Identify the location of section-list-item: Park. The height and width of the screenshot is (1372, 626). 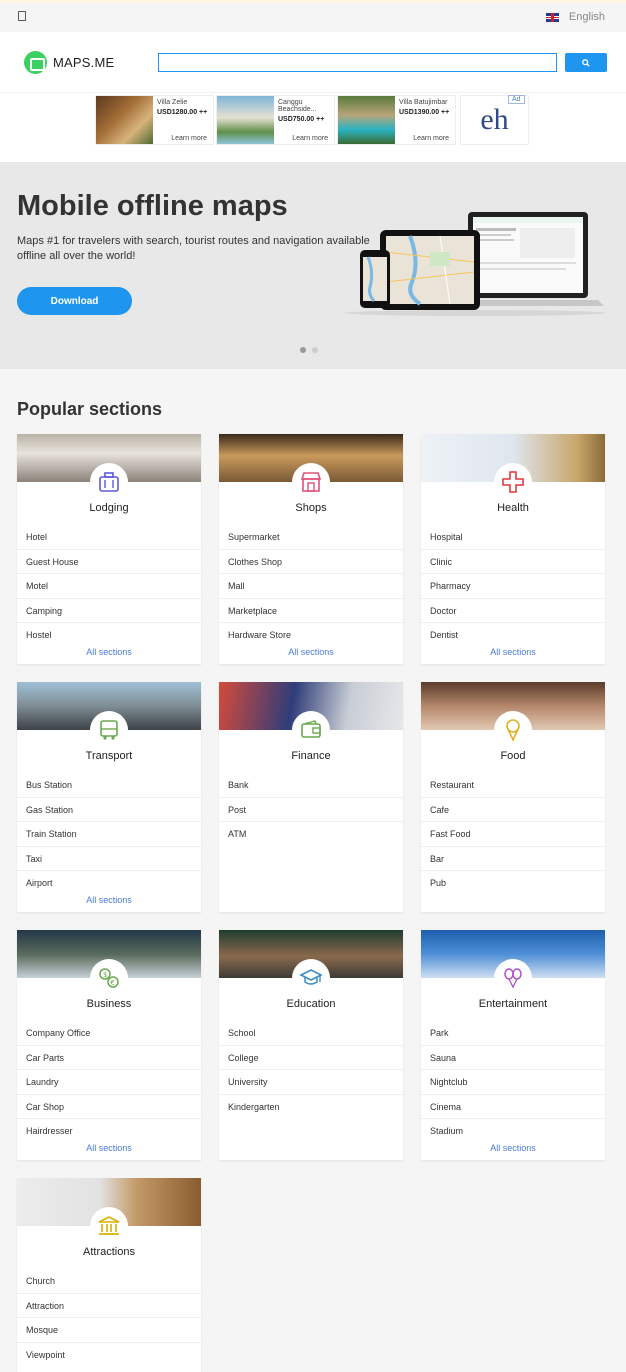
(513, 1033).